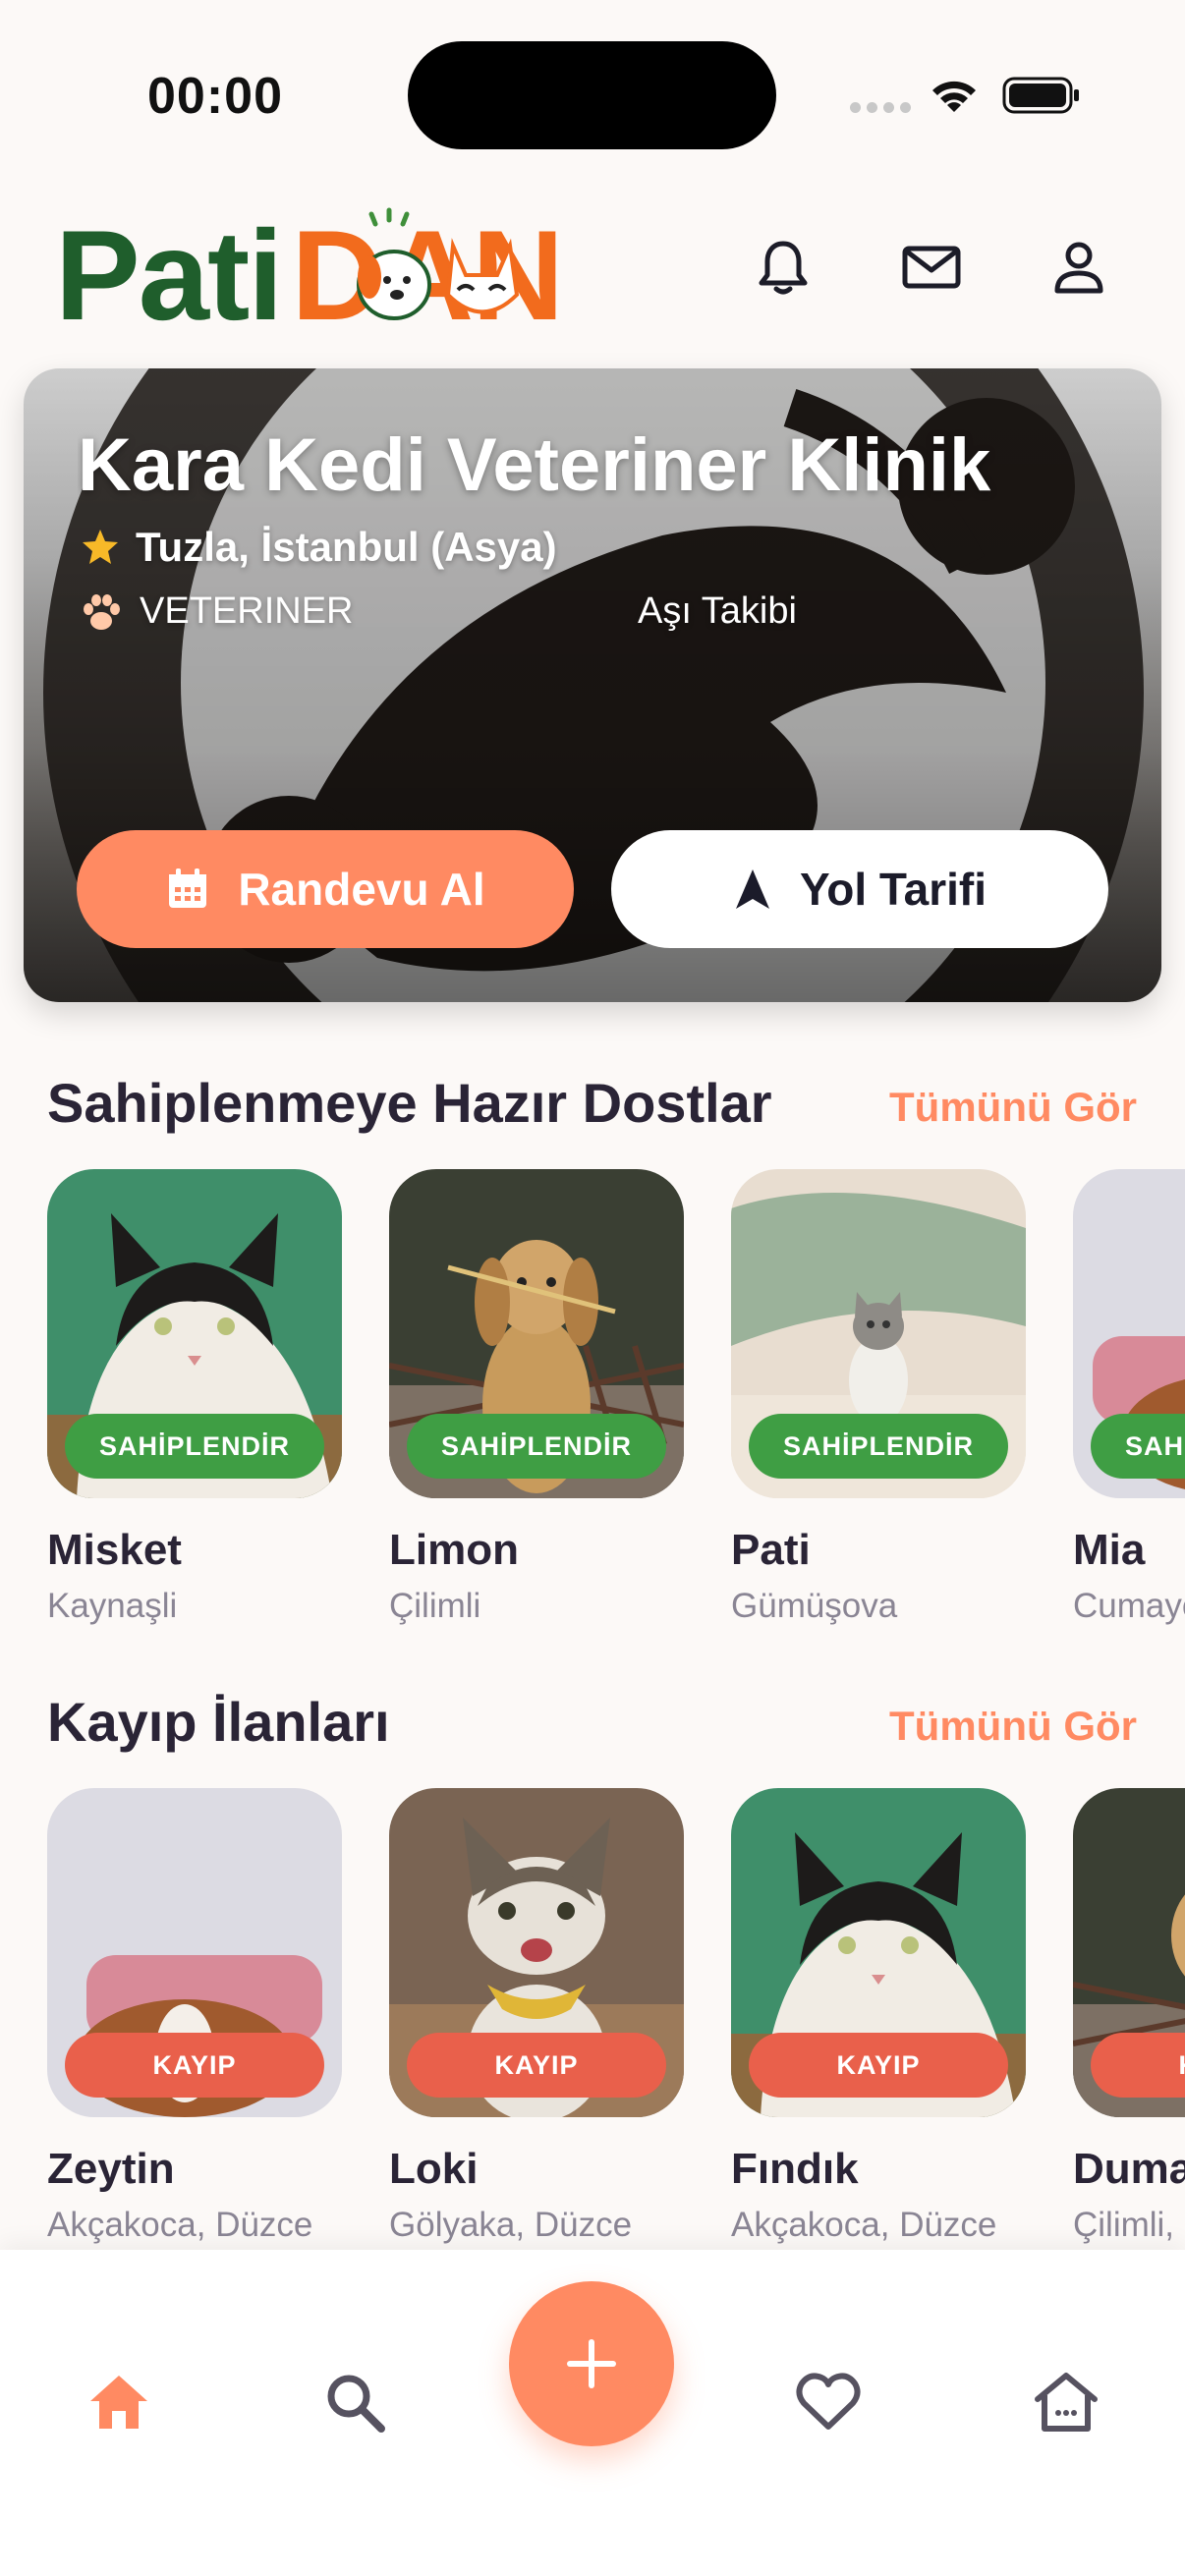 This screenshot has height=2576, width=1185. I want to click on pet-name: Pati, so click(771, 1550).